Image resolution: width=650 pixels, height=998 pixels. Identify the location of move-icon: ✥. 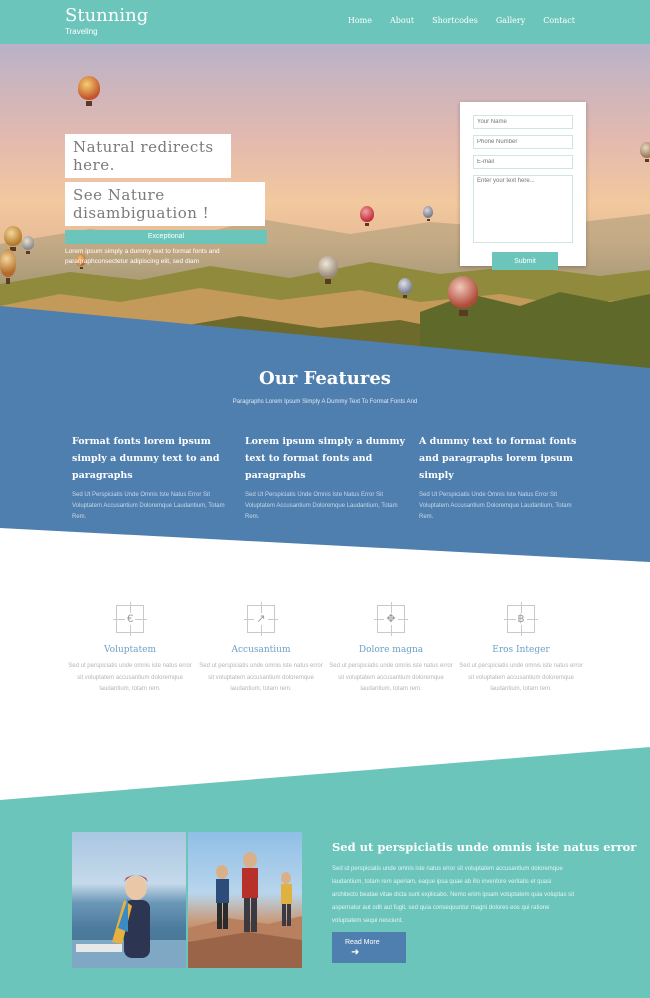
(391, 619).